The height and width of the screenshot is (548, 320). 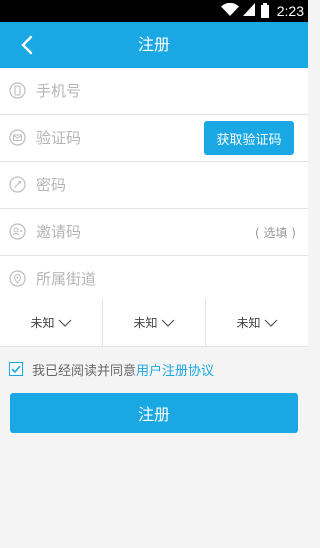 What do you see at coordinates (275, 233) in the screenshot?
I see `optional-hint: ( 选填 )` at bounding box center [275, 233].